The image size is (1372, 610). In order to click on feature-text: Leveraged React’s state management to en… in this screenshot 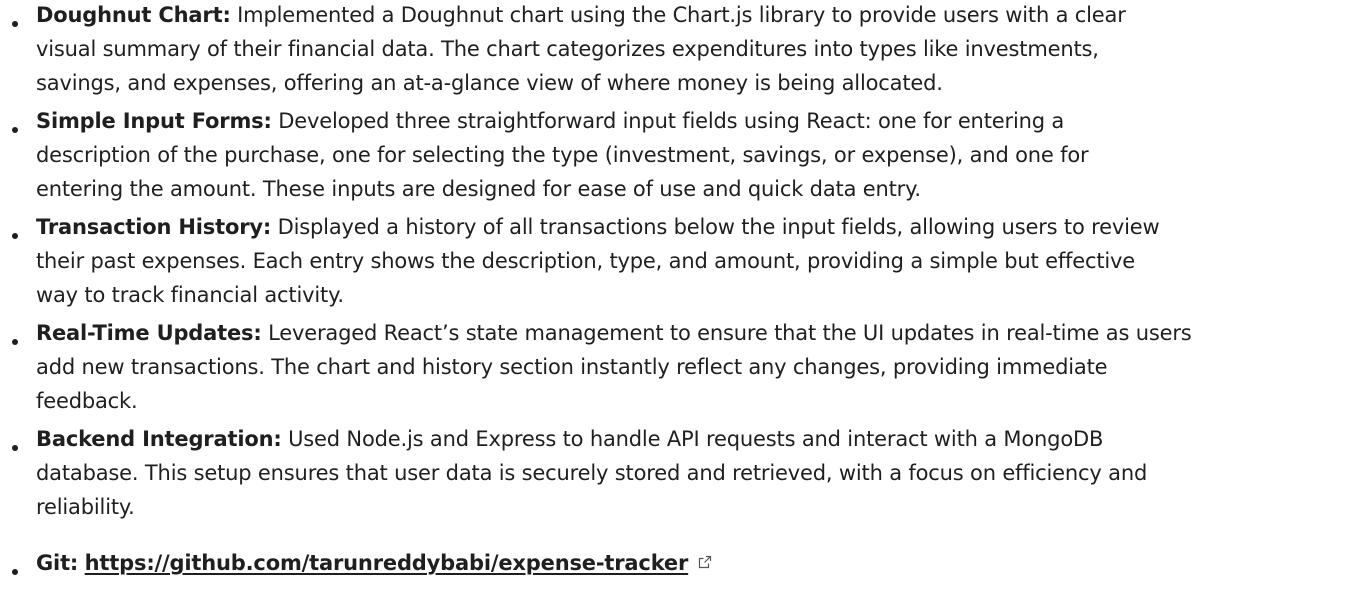, I will do `click(726, 333)`.